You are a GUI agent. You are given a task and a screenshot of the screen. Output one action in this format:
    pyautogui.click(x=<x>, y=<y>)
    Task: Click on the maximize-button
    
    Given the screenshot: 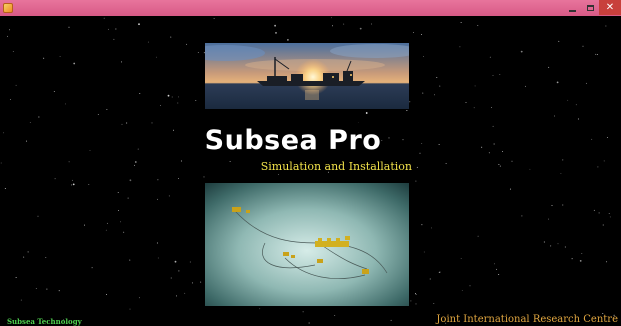 What is the action you would take?
    pyautogui.click(x=590, y=7)
    